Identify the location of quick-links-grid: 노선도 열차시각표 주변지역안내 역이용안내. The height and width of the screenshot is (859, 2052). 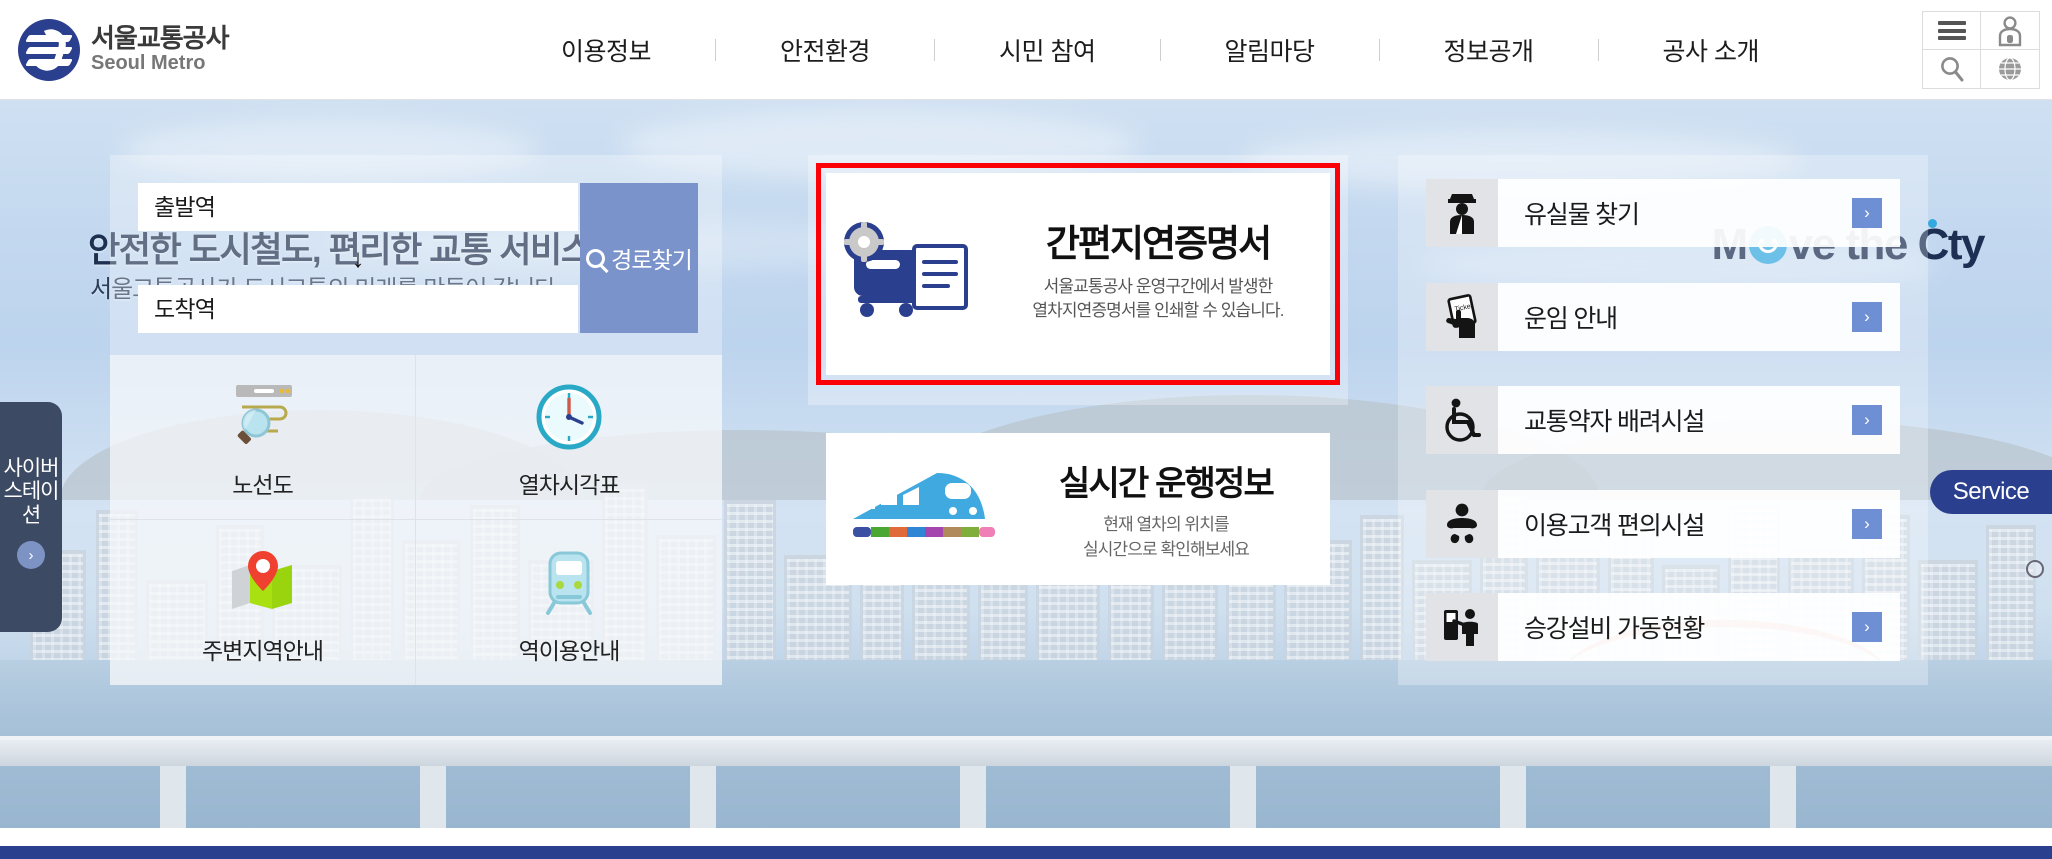
(416, 520).